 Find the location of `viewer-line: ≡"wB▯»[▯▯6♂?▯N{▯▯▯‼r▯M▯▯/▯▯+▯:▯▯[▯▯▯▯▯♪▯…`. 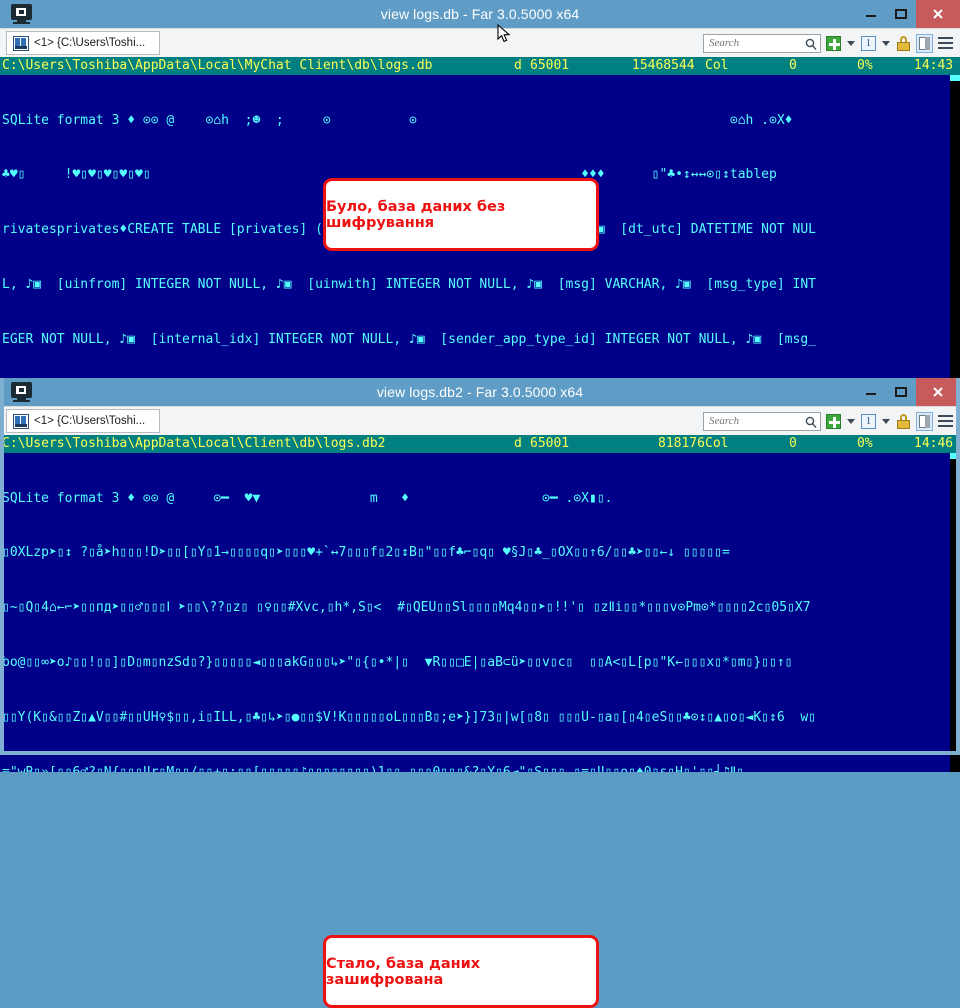

viewer-line: ≡"wB▯»[▯▯6♂?▯N{▯▯▯‼r▯M▯▯/▯▯+▯:▯▯[▯▯▯▯▯♪▯… is located at coordinates (481, 768).